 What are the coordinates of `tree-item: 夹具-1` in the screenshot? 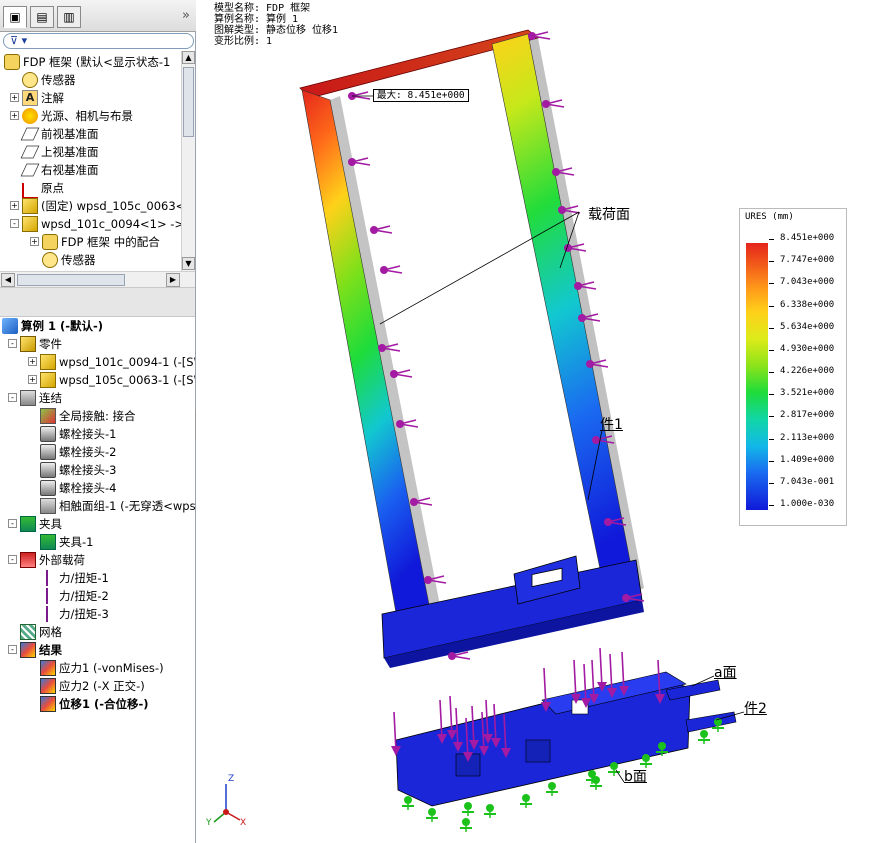 It's located at (97, 542).